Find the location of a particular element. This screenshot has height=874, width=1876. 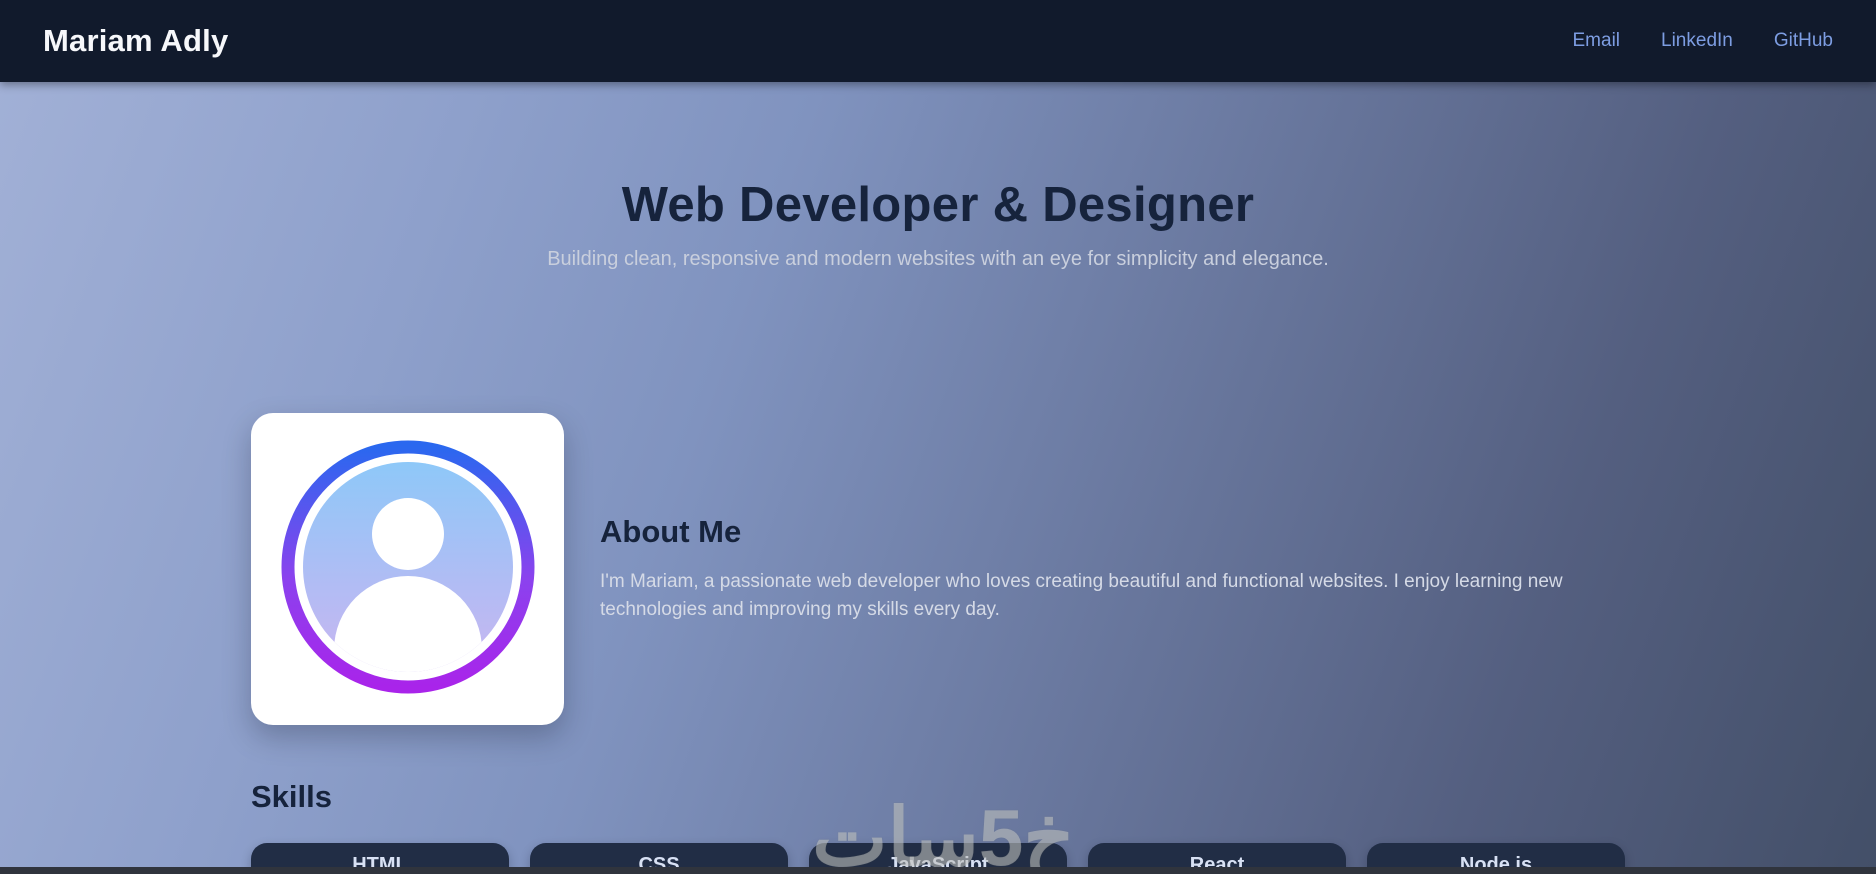

hero-title: Web Developer & Designer is located at coordinates (938, 205).